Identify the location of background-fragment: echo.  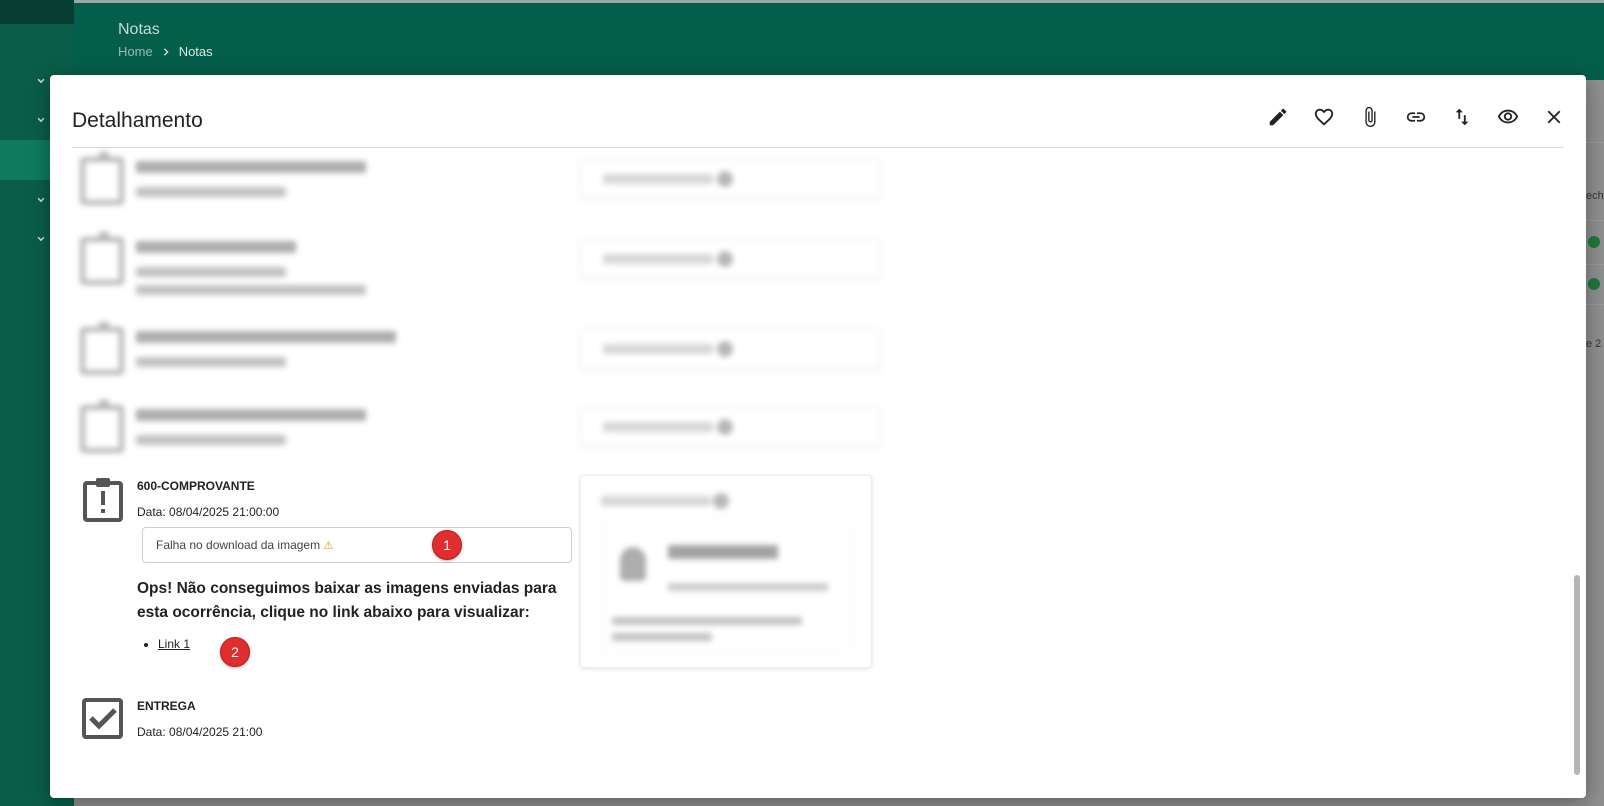
(1595, 196).